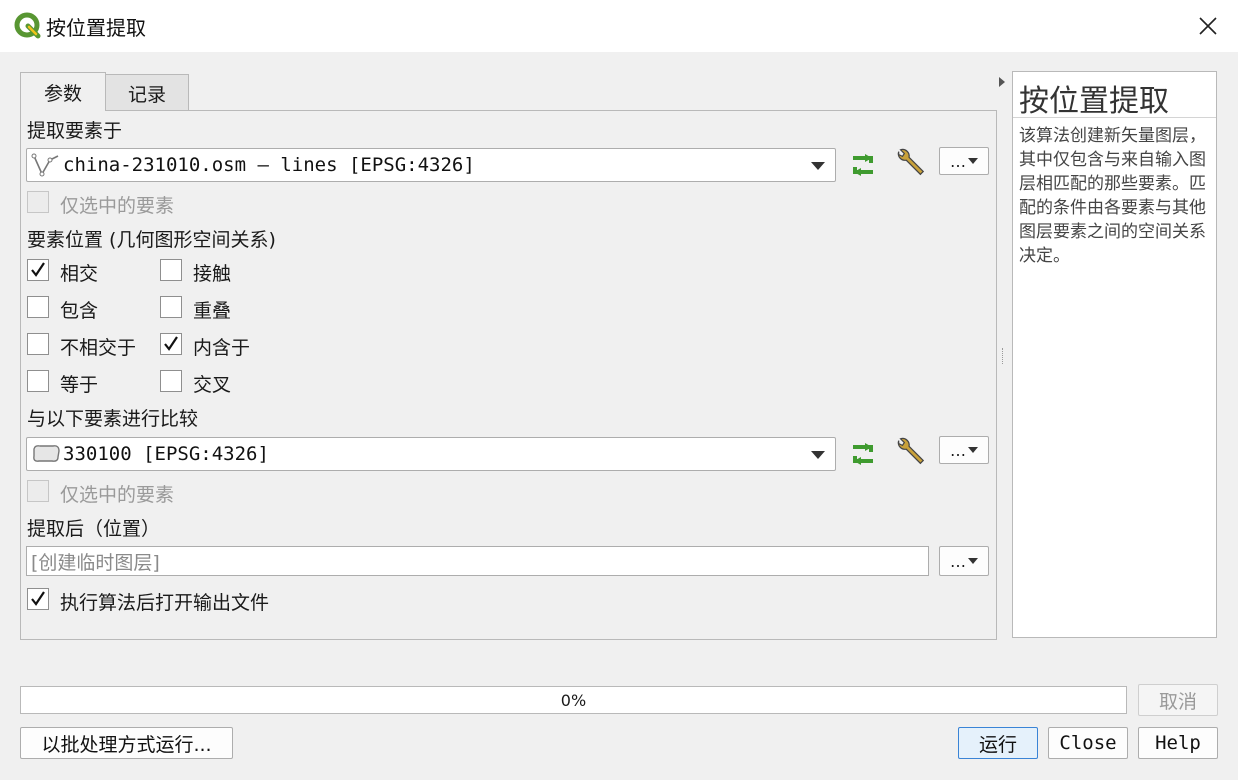 Image resolution: width=1238 pixels, height=780 pixels. Describe the element at coordinates (1094, 101) in the screenshot. I see `help-title: 按位置提取` at that location.